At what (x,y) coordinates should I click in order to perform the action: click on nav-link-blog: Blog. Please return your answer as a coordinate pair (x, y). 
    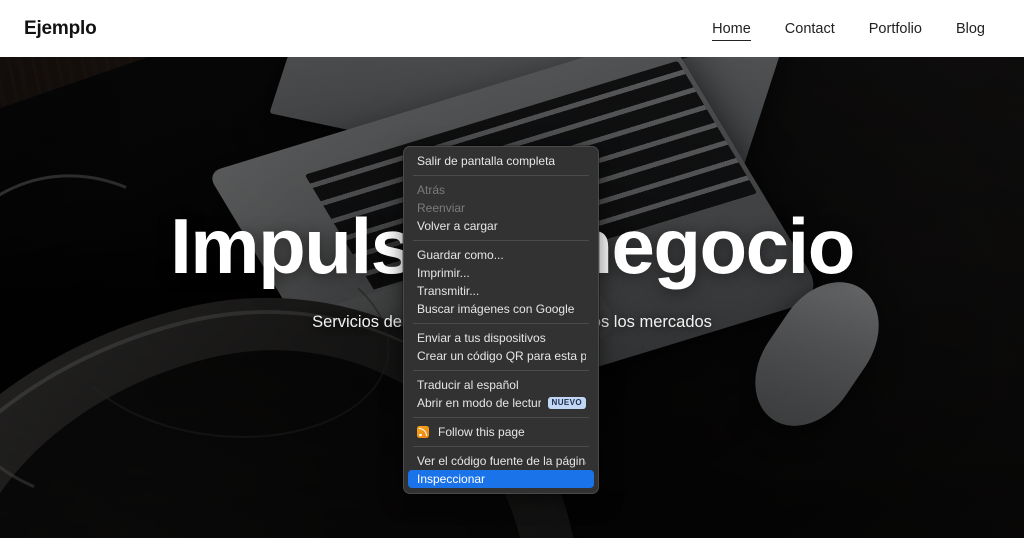
    Looking at the image, I should click on (970, 29).